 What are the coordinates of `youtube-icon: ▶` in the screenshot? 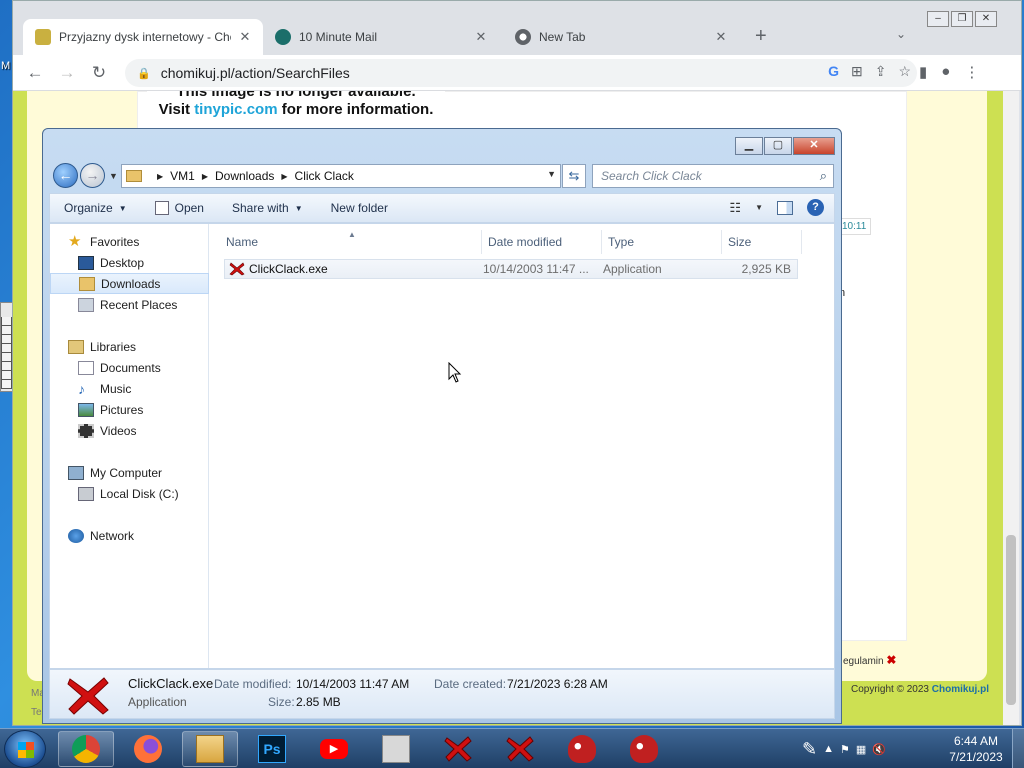 It's located at (334, 749).